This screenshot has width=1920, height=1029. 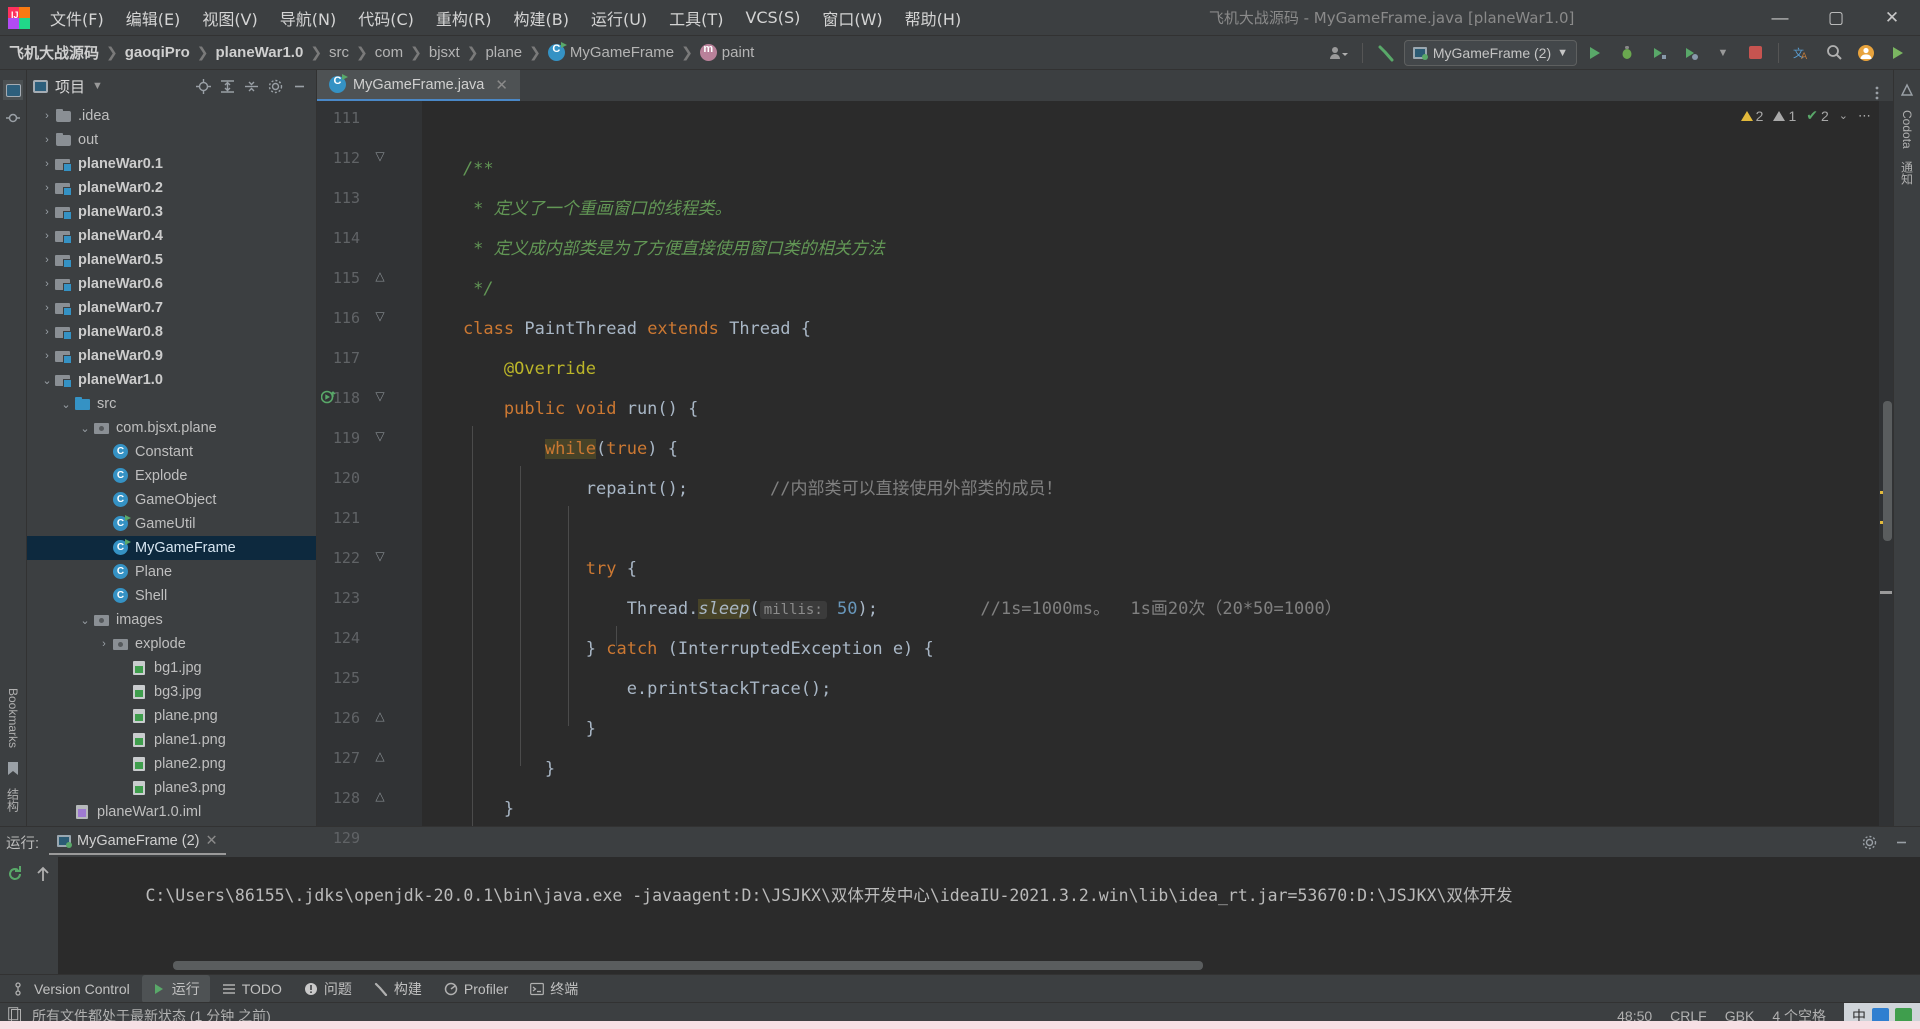 I want to click on tree-node-mygameframe: MyGameFrame, so click(x=171, y=548).